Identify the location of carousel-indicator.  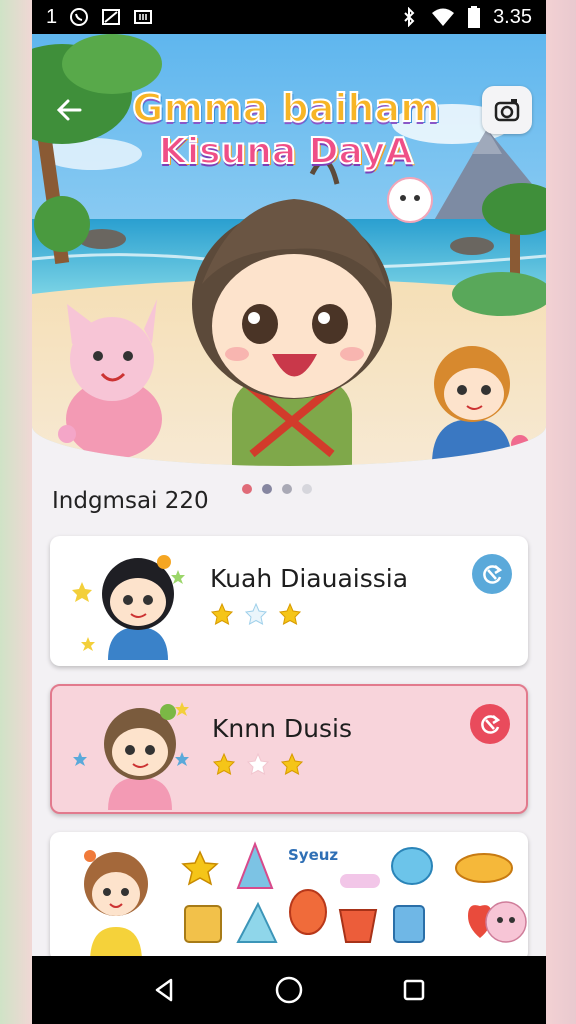
(277, 489).